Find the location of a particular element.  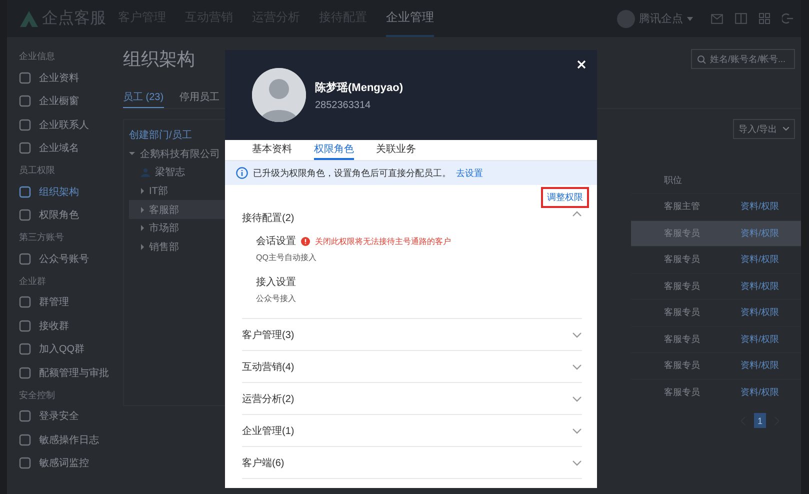

sidebar-section-title: 员工权限 is located at coordinates (37, 170).